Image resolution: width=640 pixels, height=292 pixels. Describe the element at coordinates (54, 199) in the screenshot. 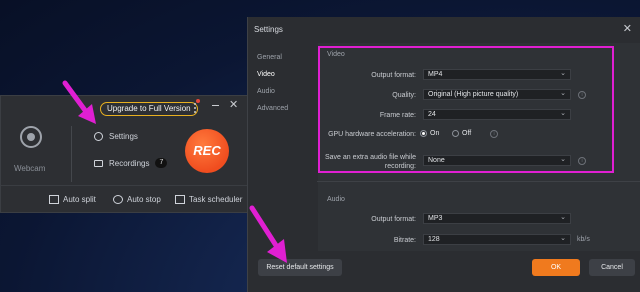

I see `auto-split-icon` at that location.